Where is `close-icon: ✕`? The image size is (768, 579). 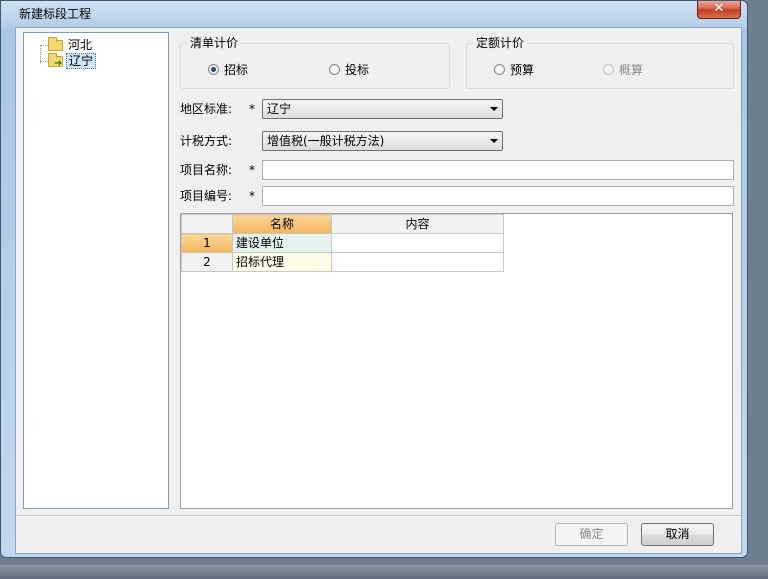 close-icon: ✕ is located at coordinates (719, 8).